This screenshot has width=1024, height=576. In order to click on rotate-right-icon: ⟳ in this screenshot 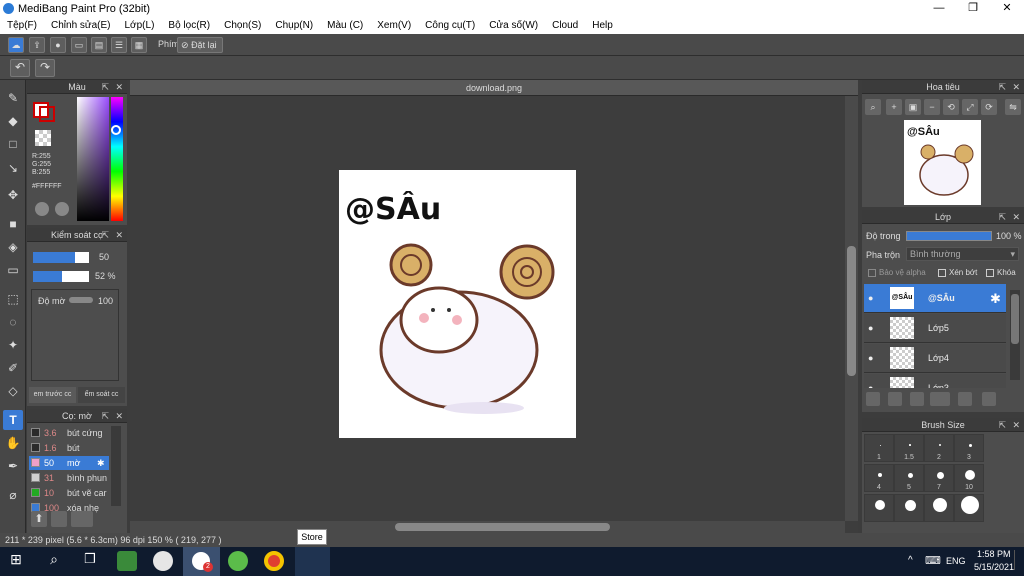, I will do `click(989, 107)`.